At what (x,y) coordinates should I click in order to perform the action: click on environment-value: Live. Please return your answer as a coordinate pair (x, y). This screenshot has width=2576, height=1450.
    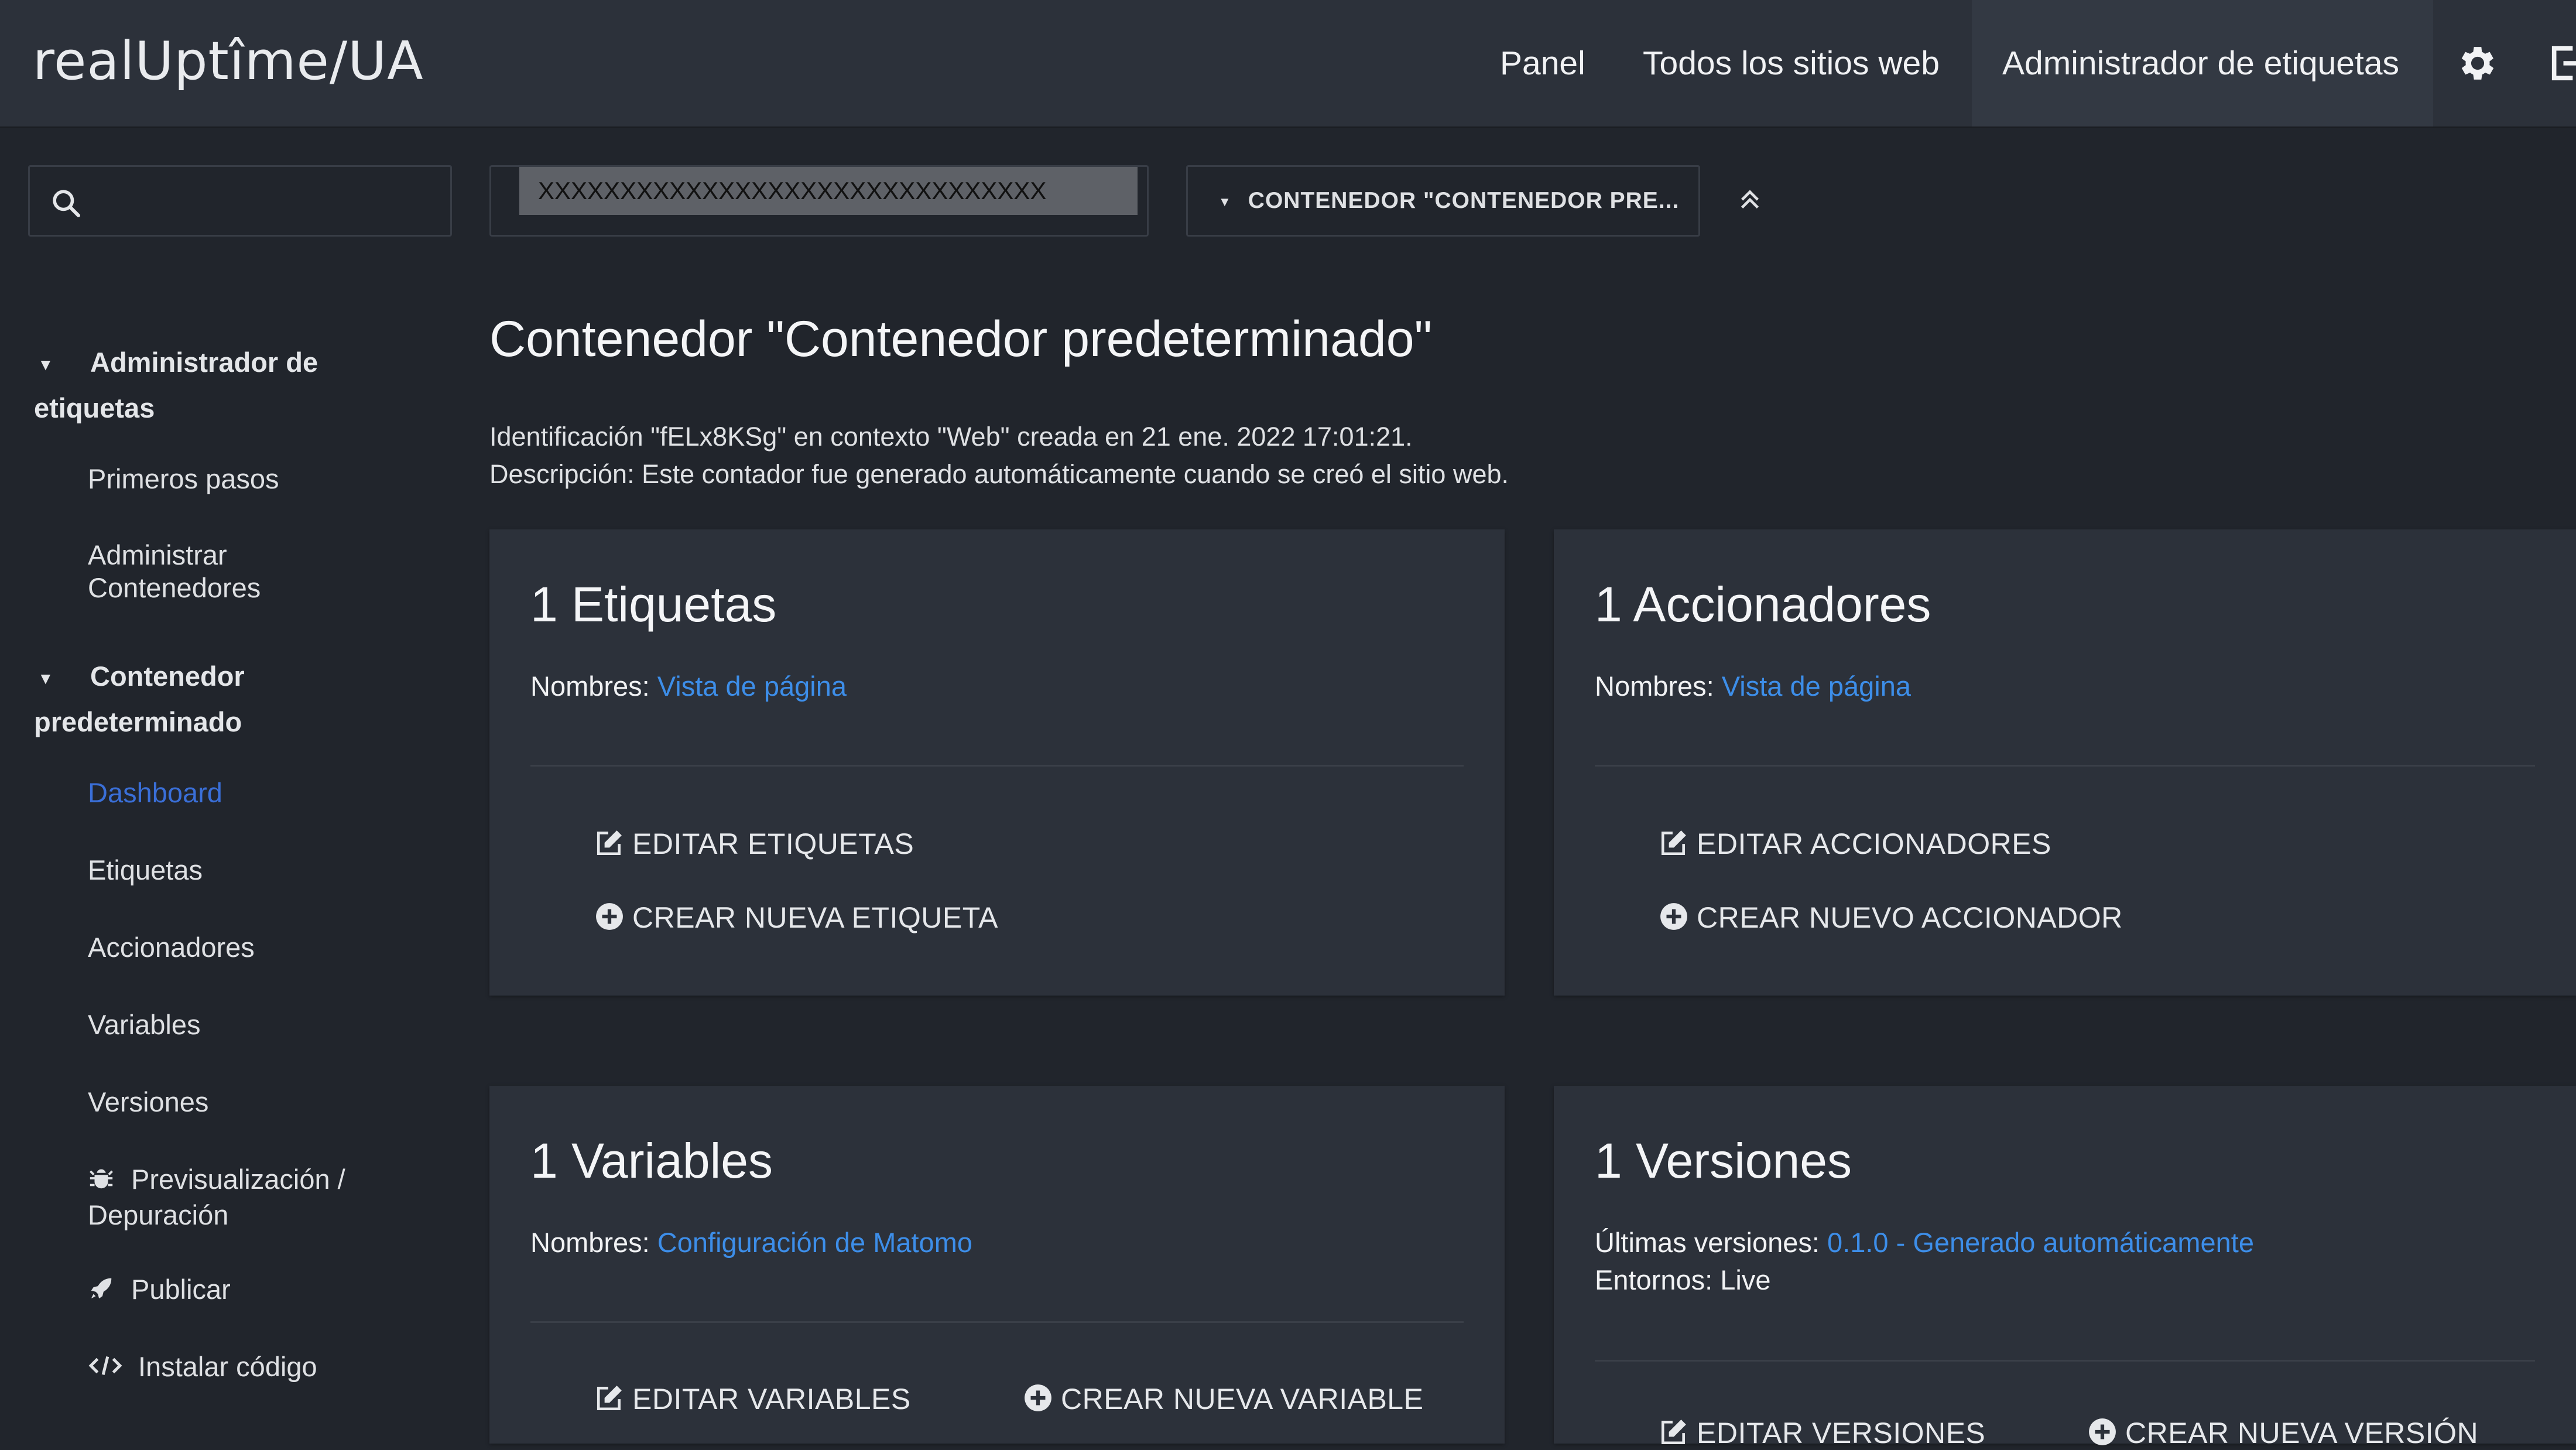
    Looking at the image, I should click on (1745, 1279).